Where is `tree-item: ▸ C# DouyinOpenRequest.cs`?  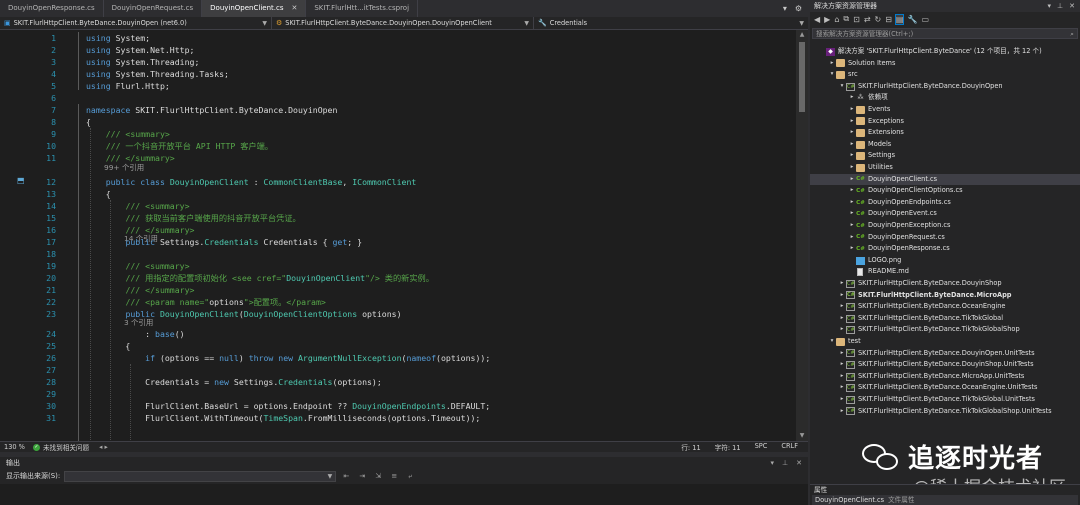
tree-item: ▸ C# DouyinOpenRequest.cs is located at coordinates (945, 238).